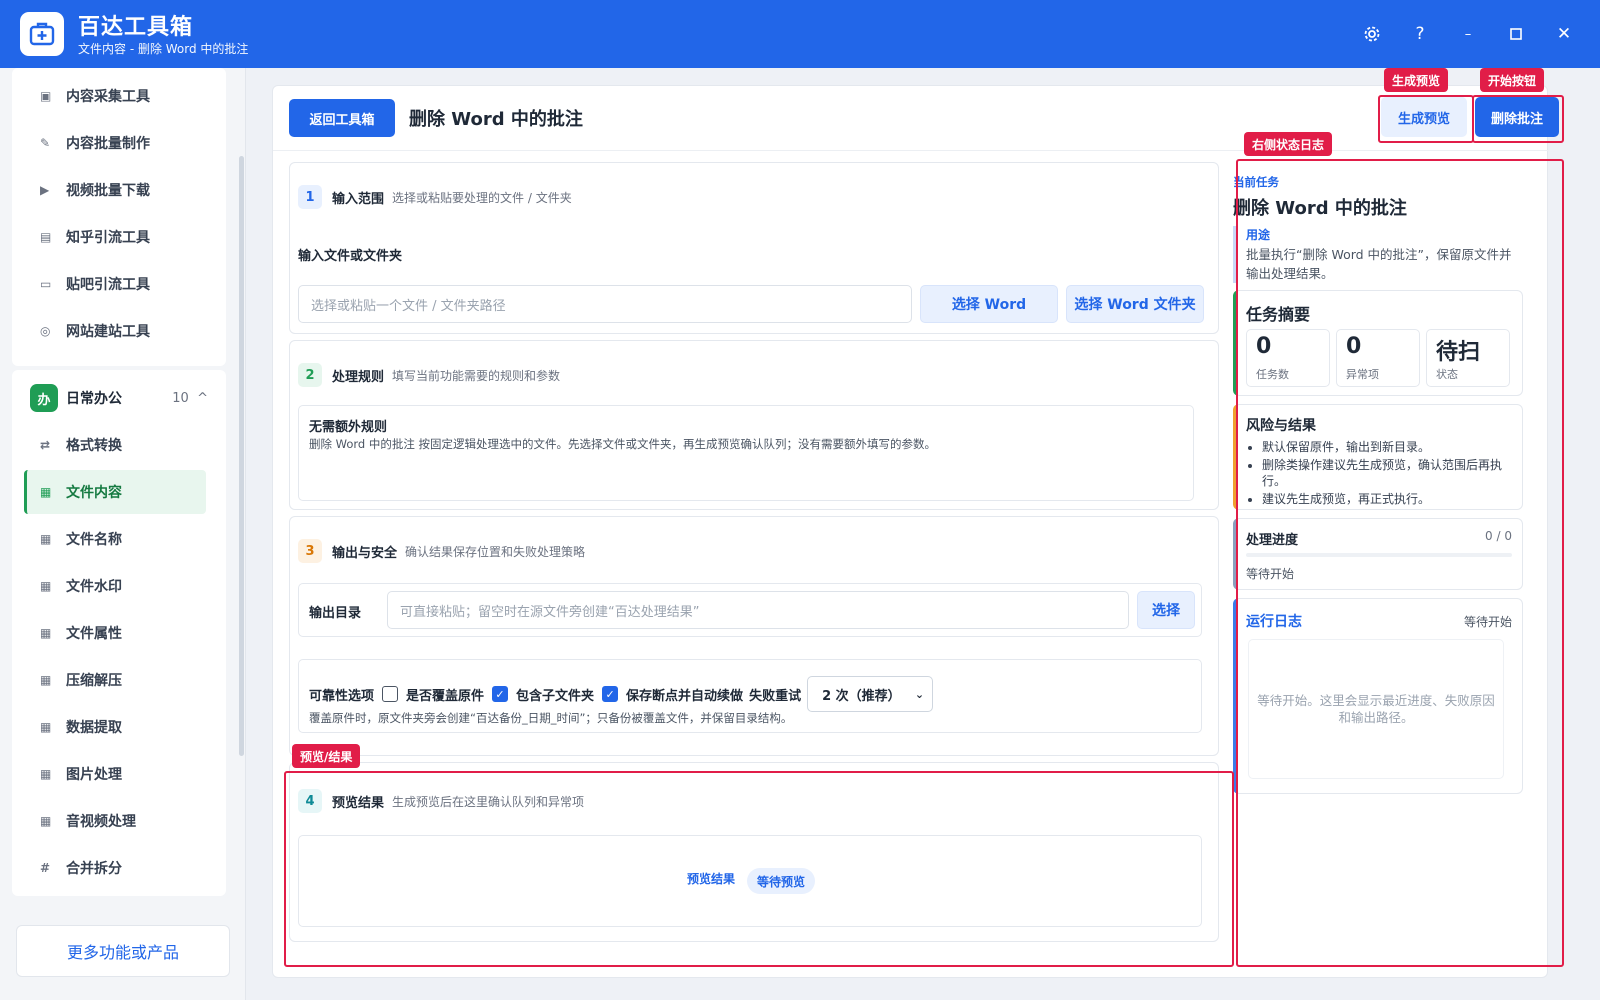 This screenshot has height=1000, width=1600. Describe the element at coordinates (115, 633) in the screenshot. I see `sidebar-item-file-attributes: ▦ 文件属性` at that location.